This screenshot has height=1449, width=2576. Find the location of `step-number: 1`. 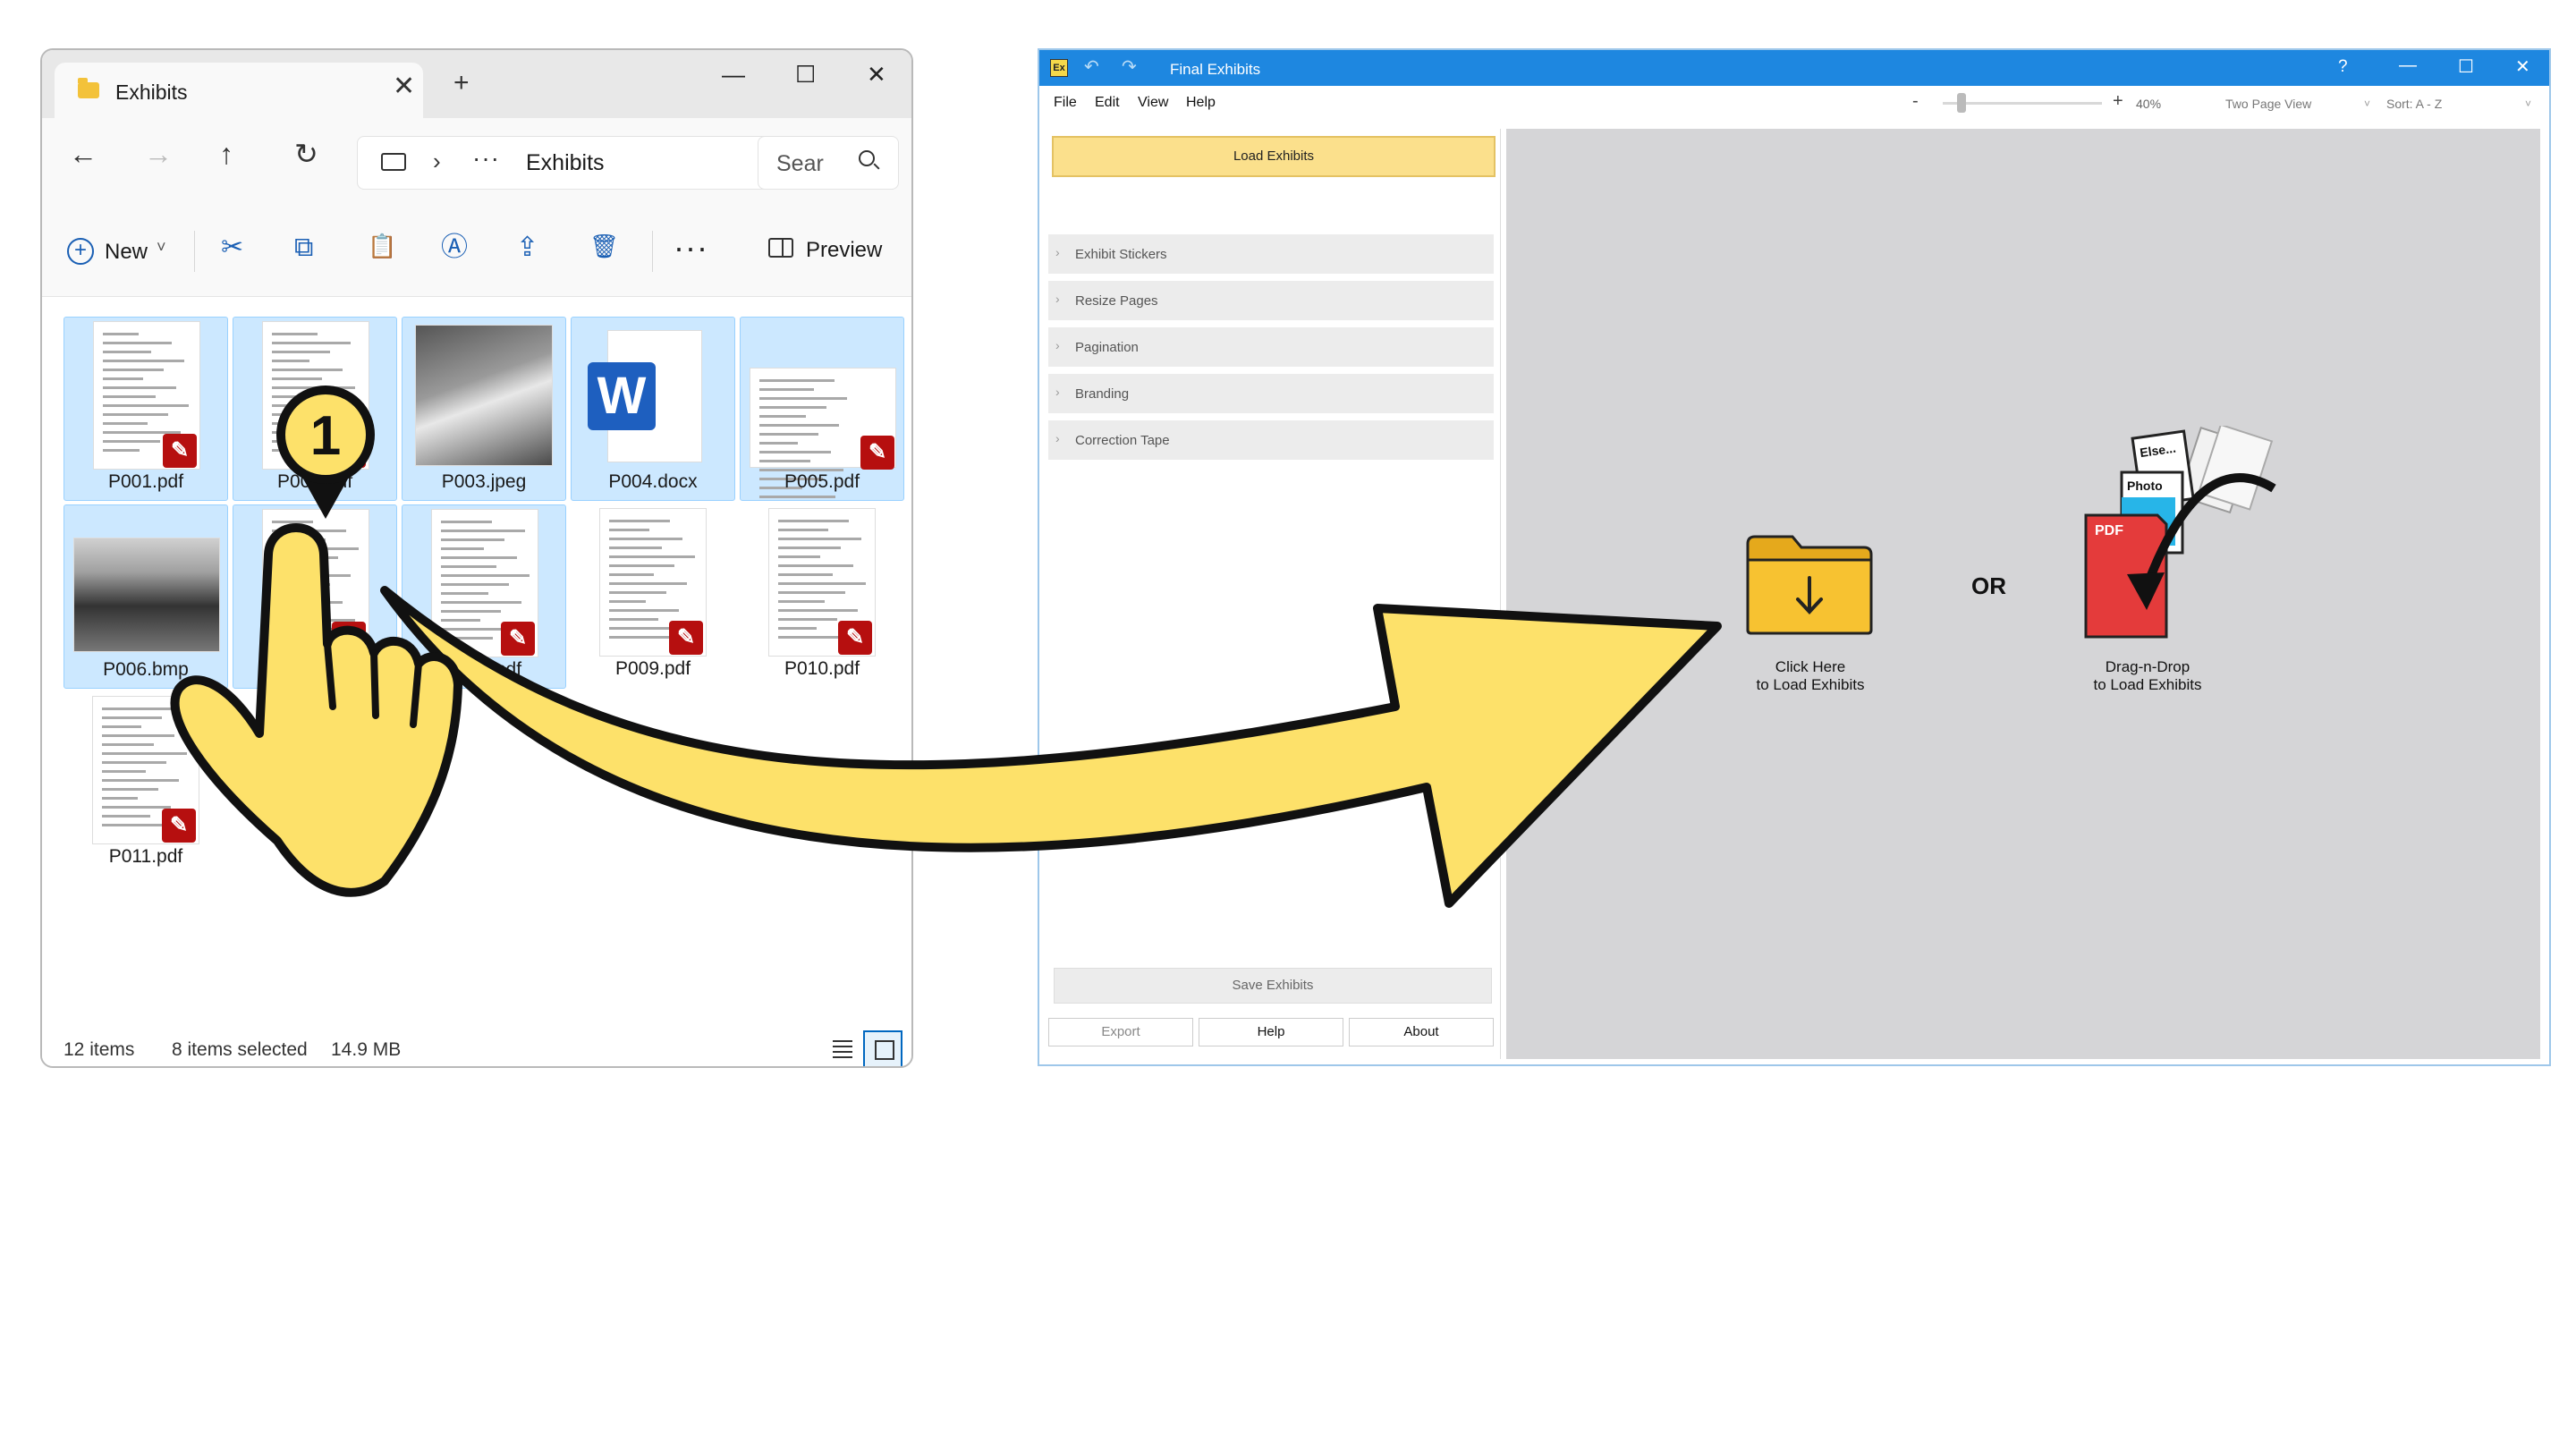

step-number: 1 is located at coordinates (325, 436).